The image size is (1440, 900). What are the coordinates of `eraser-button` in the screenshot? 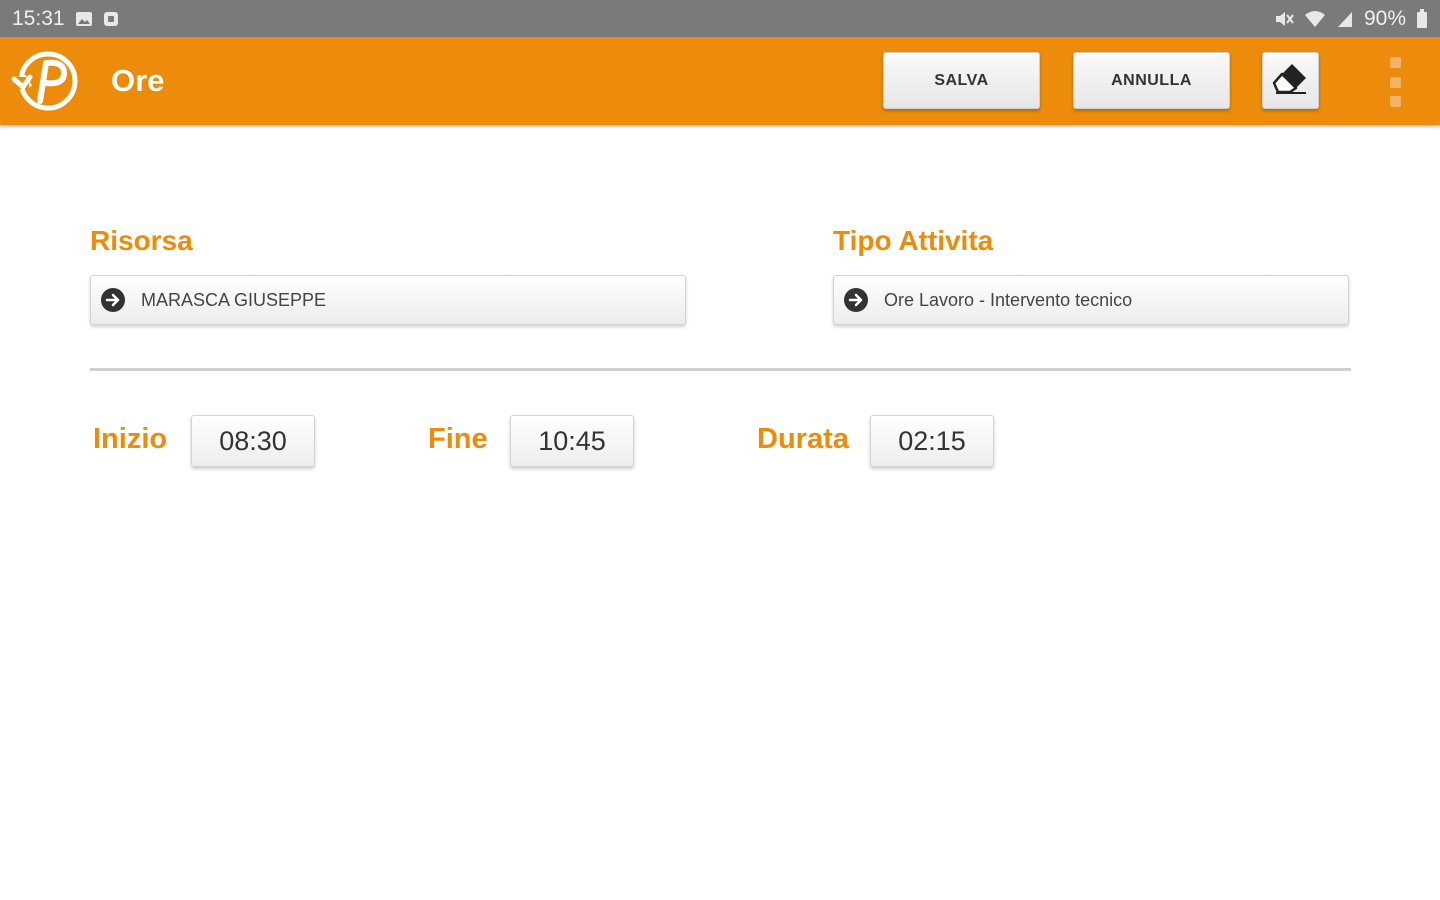 It's located at (1290, 80).